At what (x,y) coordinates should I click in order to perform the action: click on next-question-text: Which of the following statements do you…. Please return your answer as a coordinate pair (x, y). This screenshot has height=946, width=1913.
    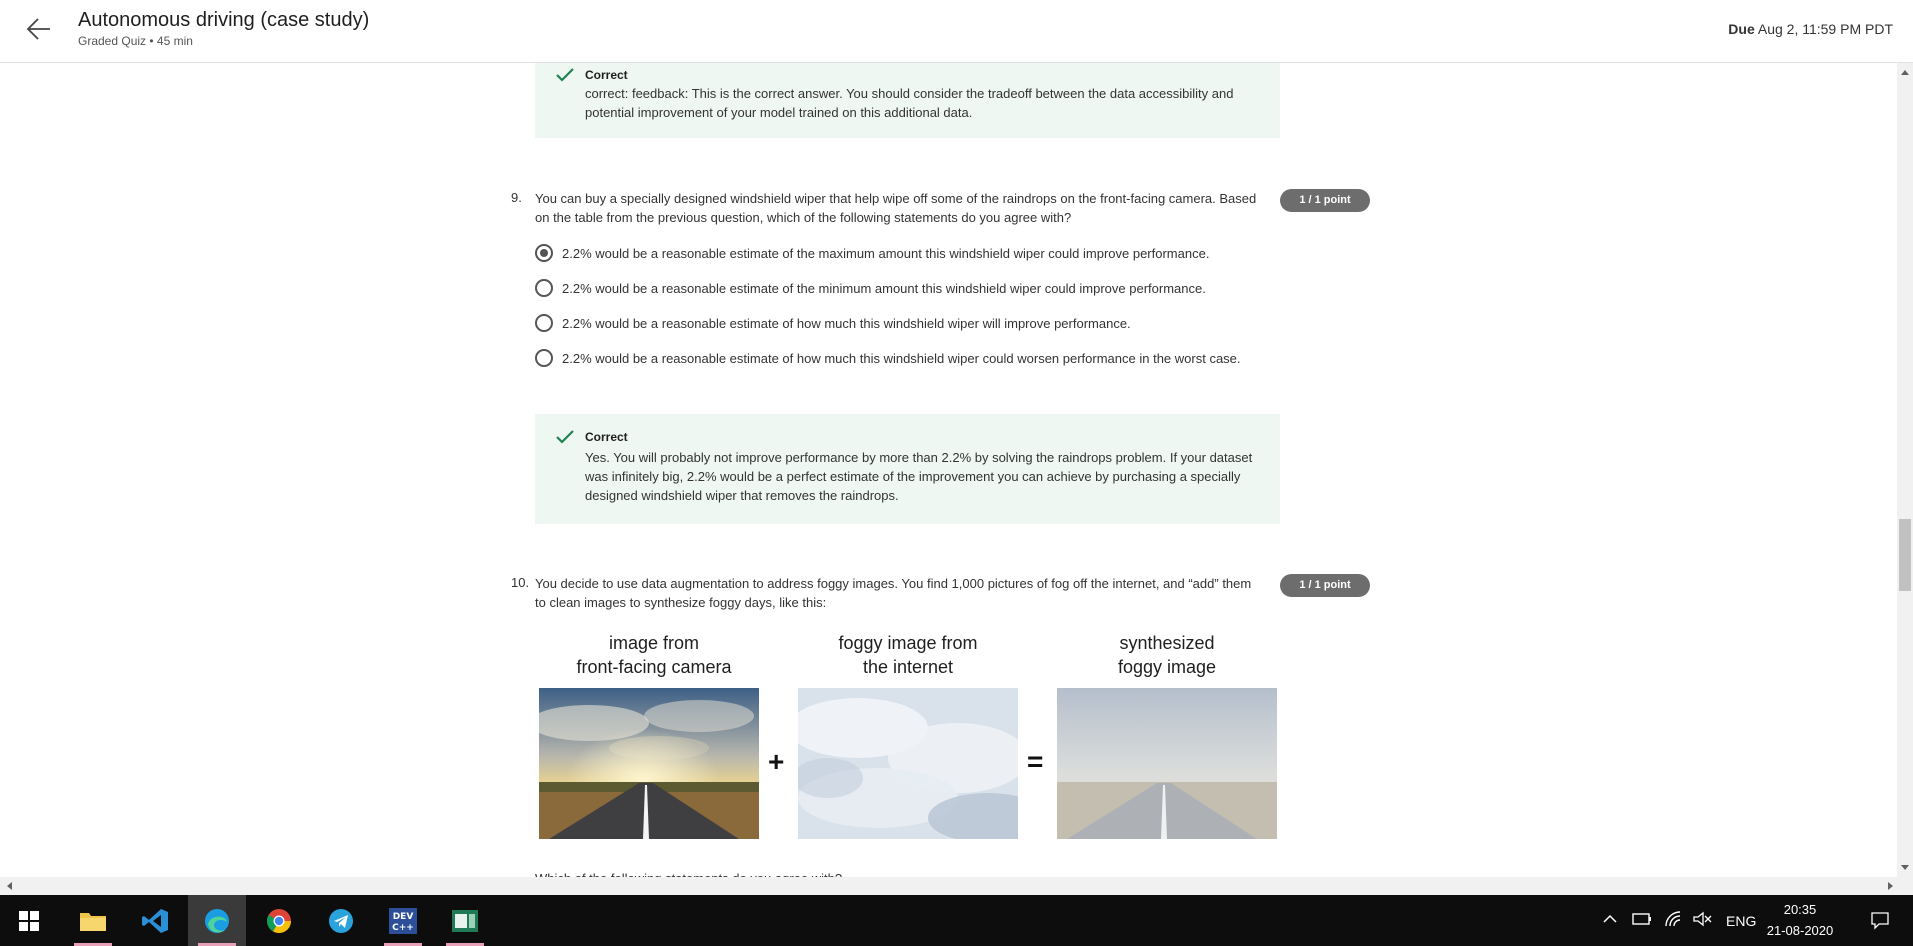
    Looking at the image, I should click on (688, 873).